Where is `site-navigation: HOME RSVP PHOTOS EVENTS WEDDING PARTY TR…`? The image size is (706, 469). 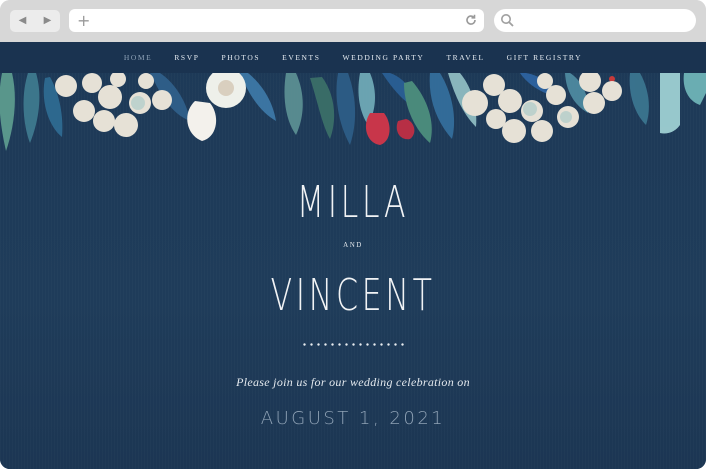
site-navigation: HOME RSVP PHOTOS EVENTS WEDDING PARTY TR… is located at coordinates (353, 57).